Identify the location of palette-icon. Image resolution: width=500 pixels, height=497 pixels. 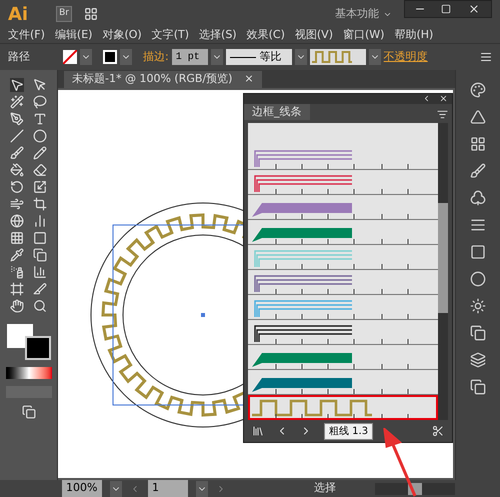
(478, 90).